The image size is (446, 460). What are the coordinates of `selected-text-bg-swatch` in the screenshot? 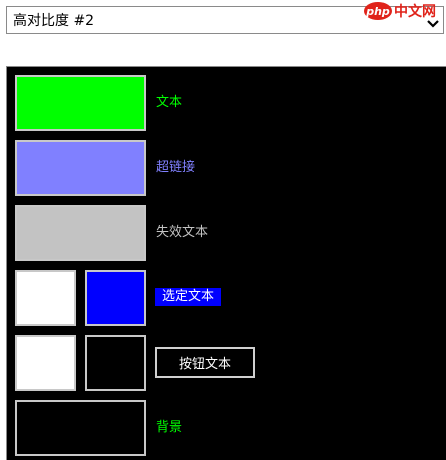 It's located at (115, 298).